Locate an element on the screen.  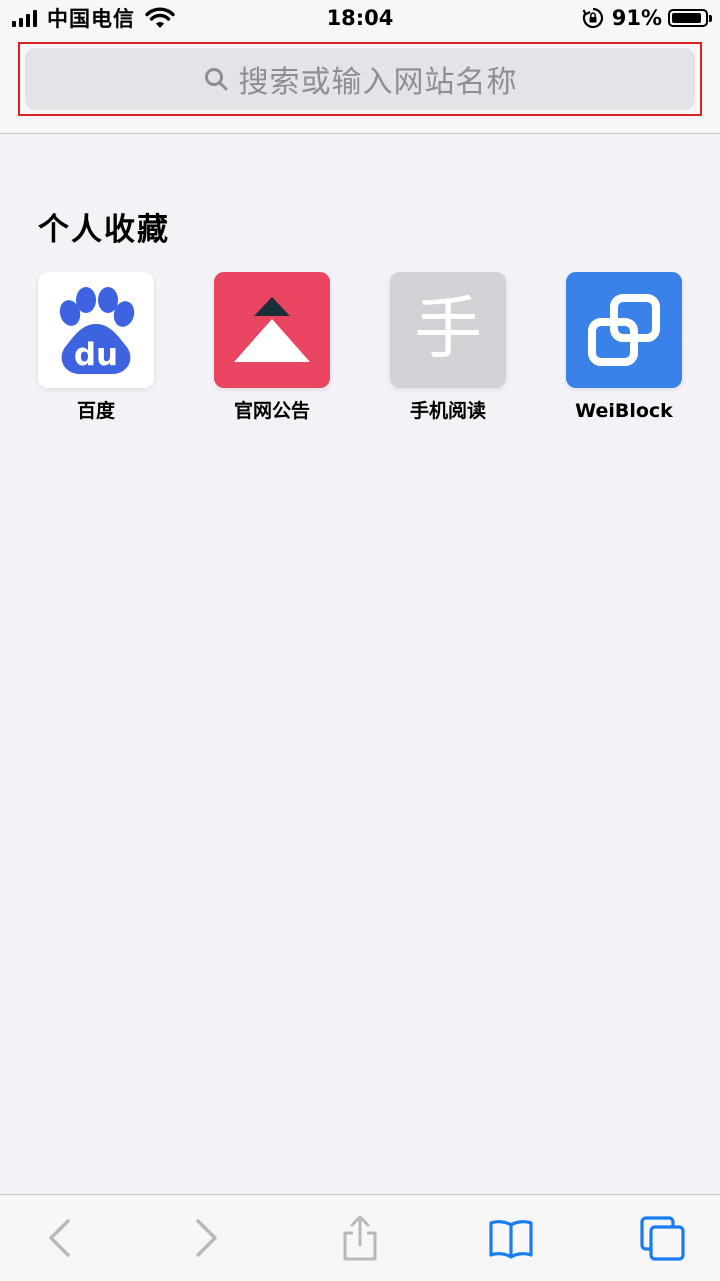
baidu-paw-icon: du is located at coordinates (97, 330).